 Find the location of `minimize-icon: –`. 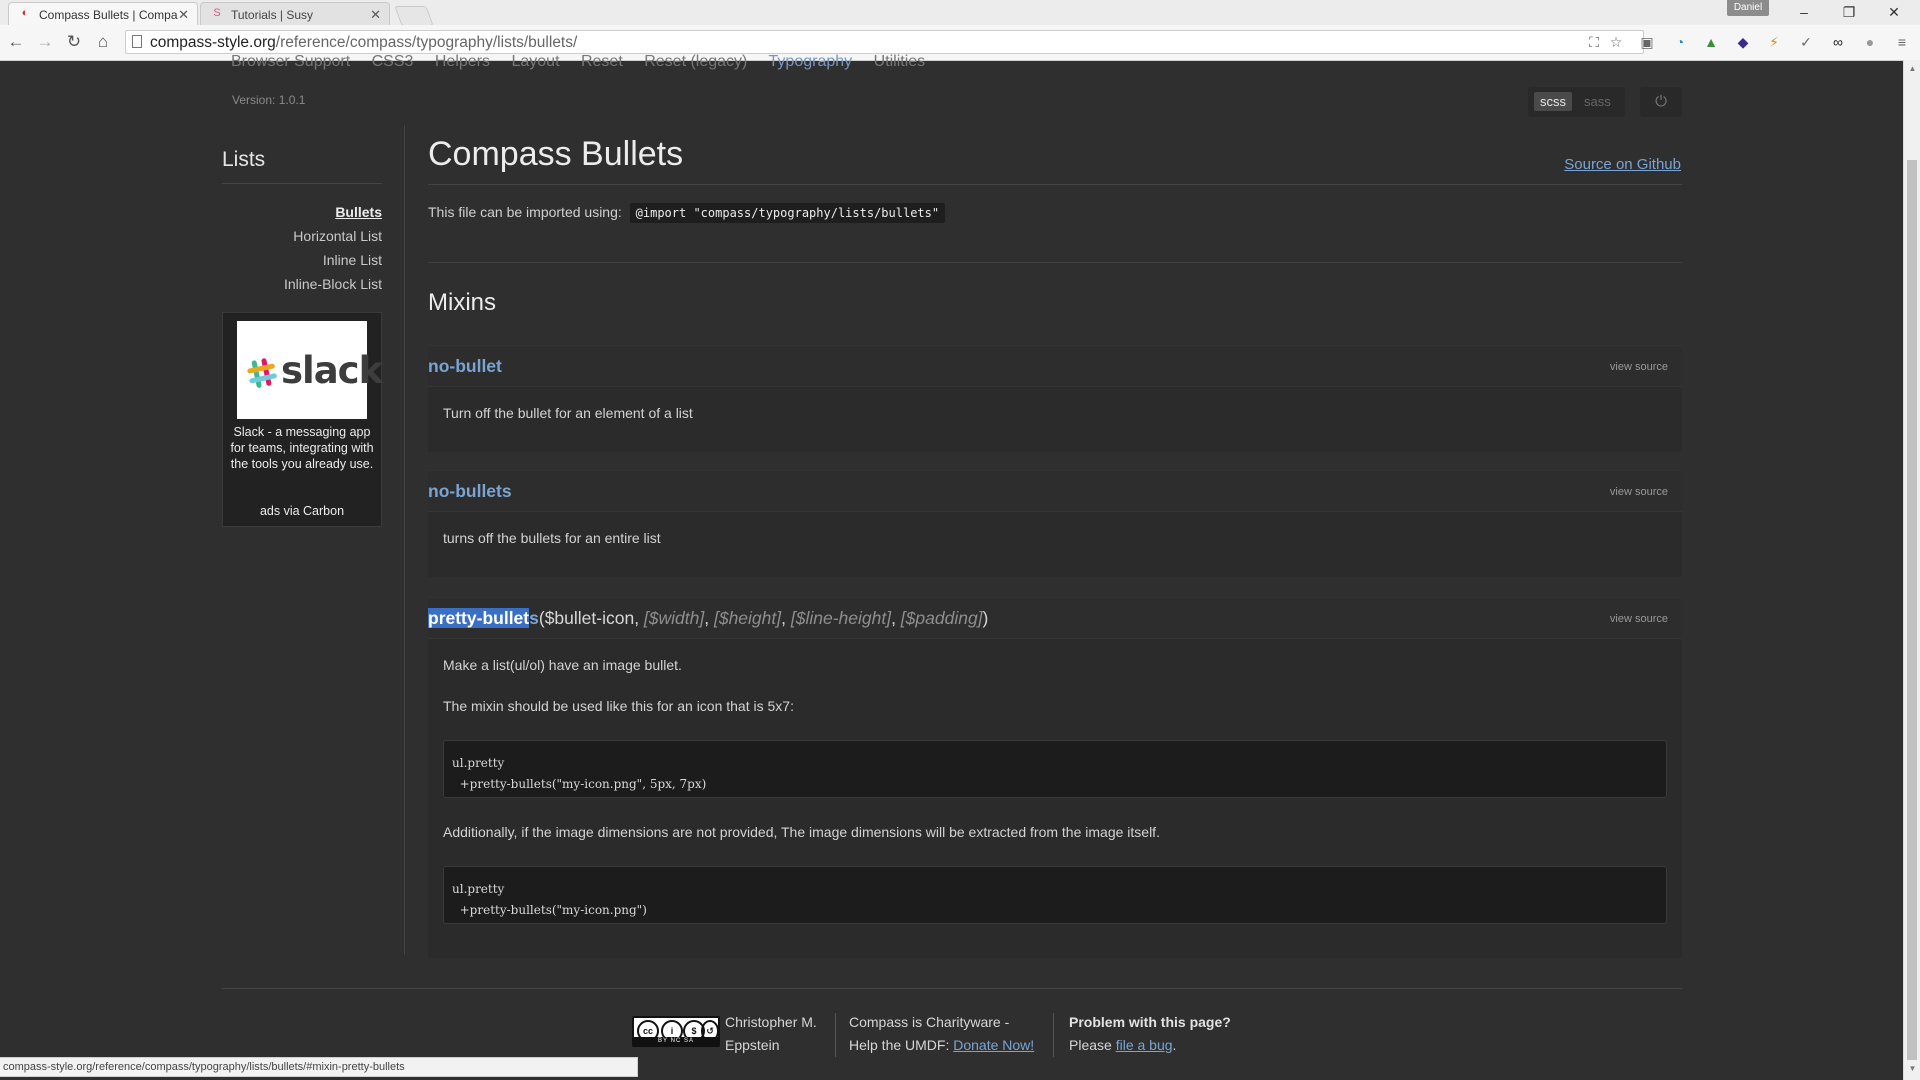

minimize-icon: – is located at coordinates (1804, 12).